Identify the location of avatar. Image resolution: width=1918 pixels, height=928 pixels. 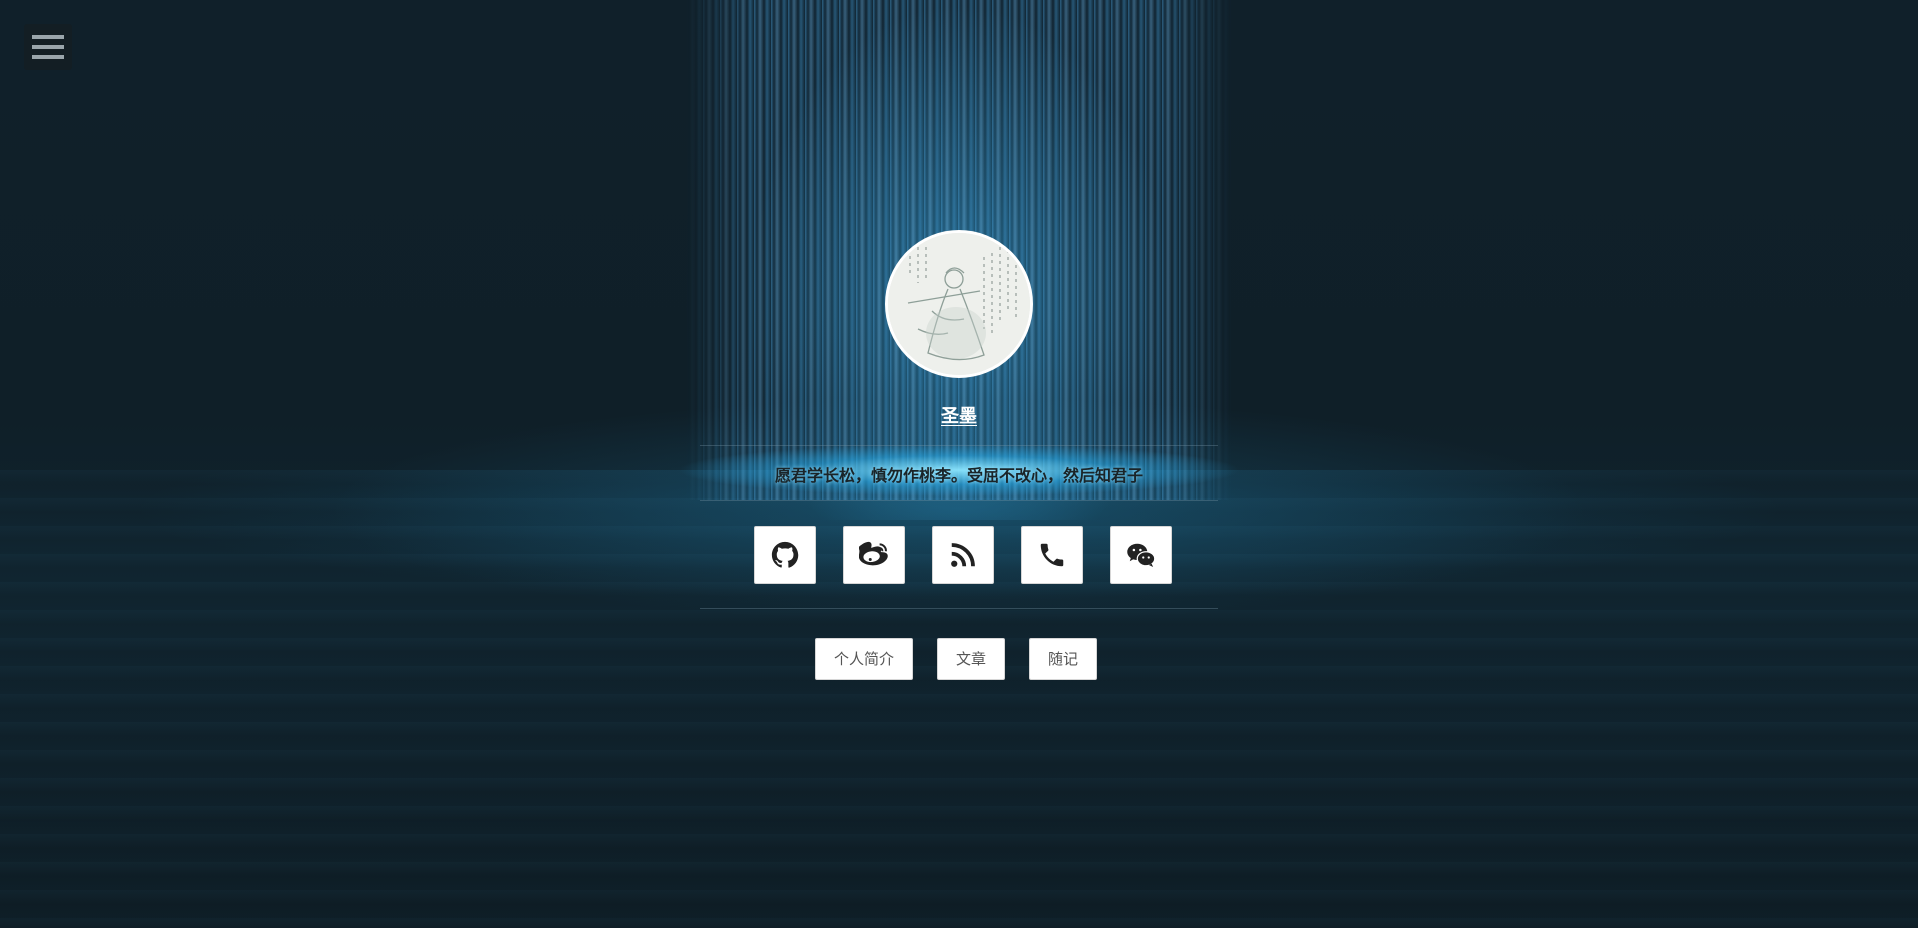
(959, 304).